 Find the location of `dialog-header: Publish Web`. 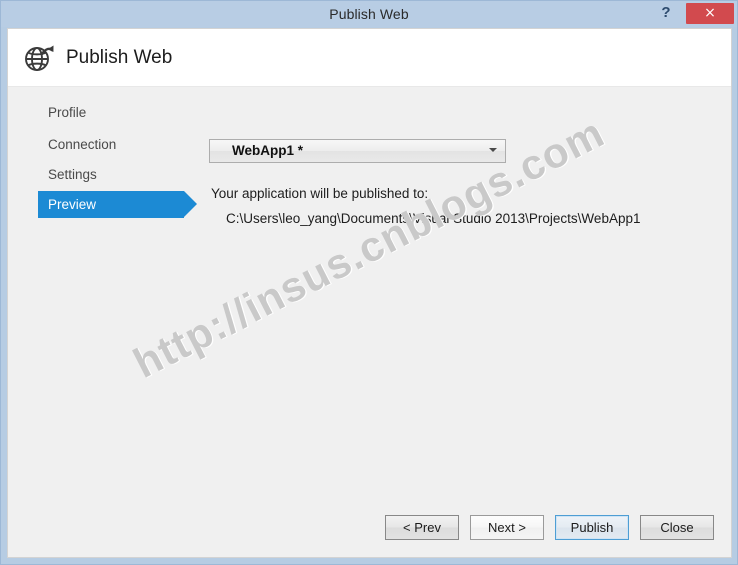

dialog-header: Publish Web is located at coordinates (369, 58).